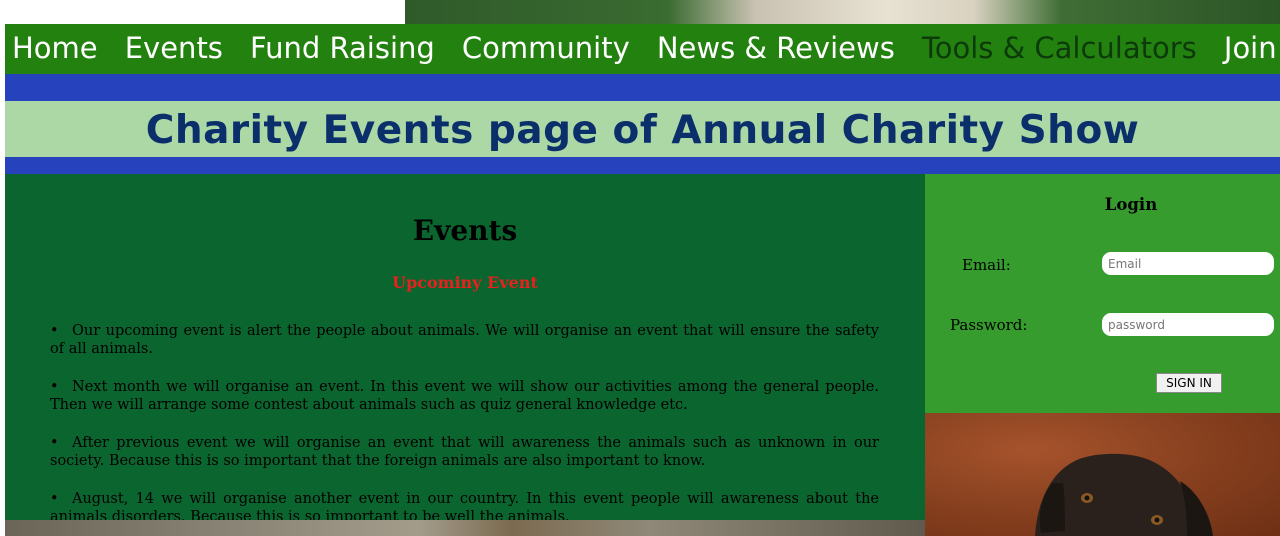 The width and height of the screenshot is (1280, 536). Describe the element at coordinates (1188, 263) in the screenshot. I see `email-field` at that location.